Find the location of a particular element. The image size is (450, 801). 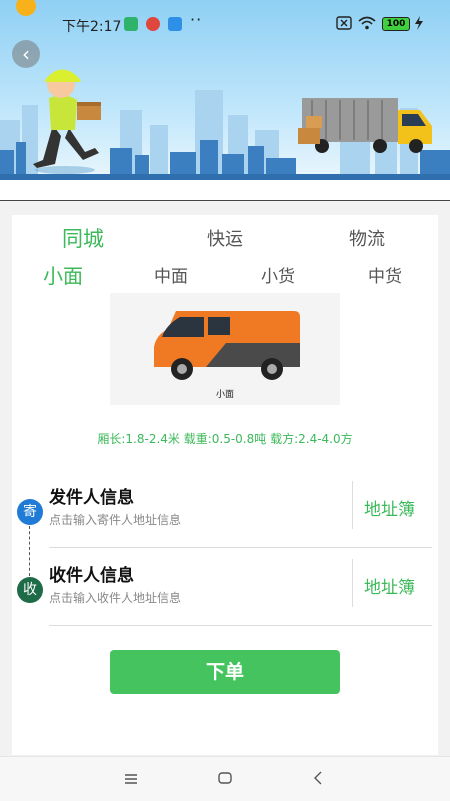

receiver-badge: 收 is located at coordinates (30, 590).